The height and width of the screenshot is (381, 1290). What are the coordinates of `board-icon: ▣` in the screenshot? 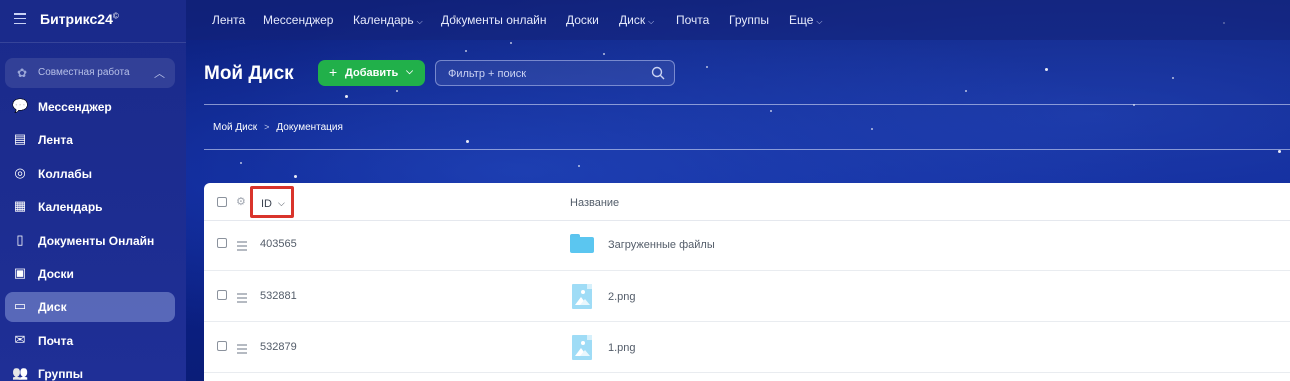 It's located at (20, 272).